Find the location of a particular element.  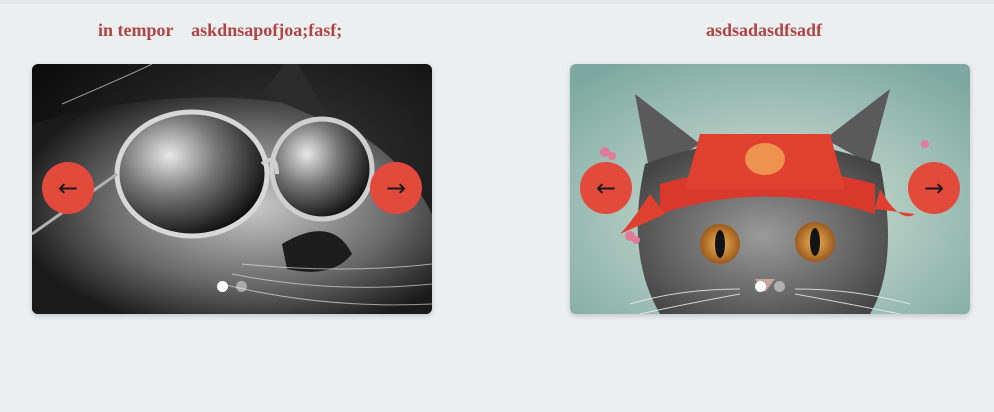

carousel-left-pagination is located at coordinates (232, 286).